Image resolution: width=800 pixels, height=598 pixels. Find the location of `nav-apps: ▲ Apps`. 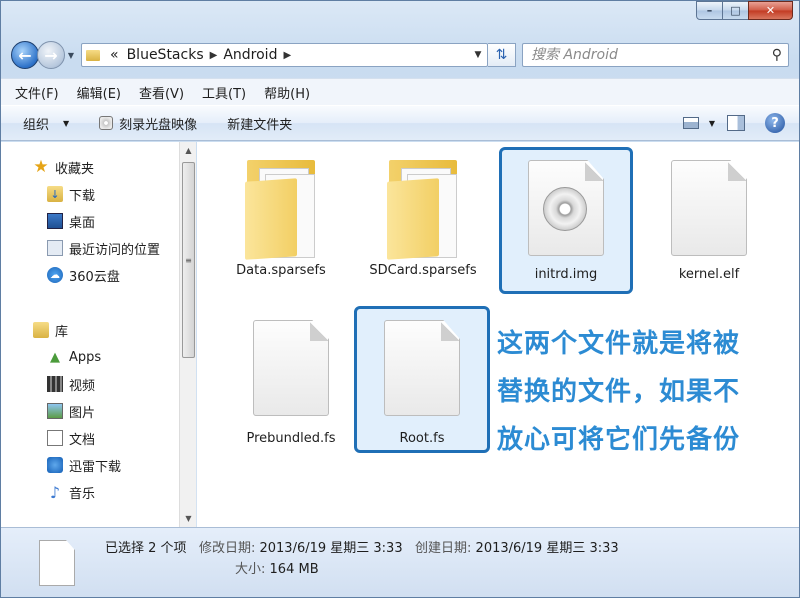

nav-apps: ▲ Apps is located at coordinates (74, 357).